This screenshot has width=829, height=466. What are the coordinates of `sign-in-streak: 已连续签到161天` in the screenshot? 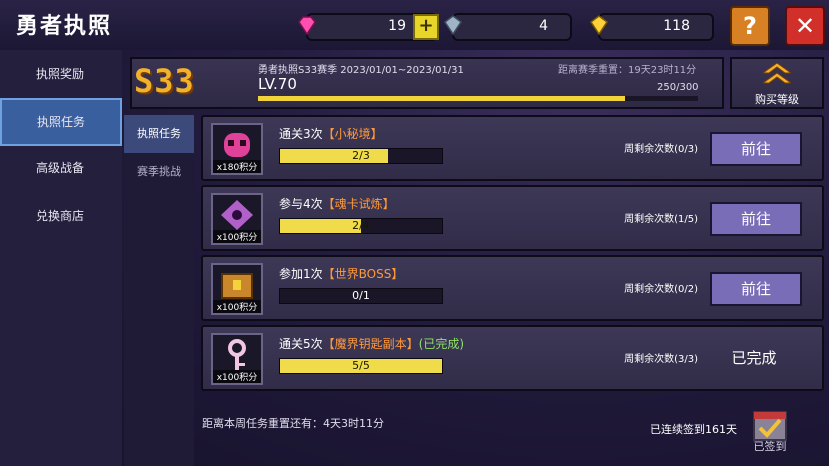 It's located at (693, 429).